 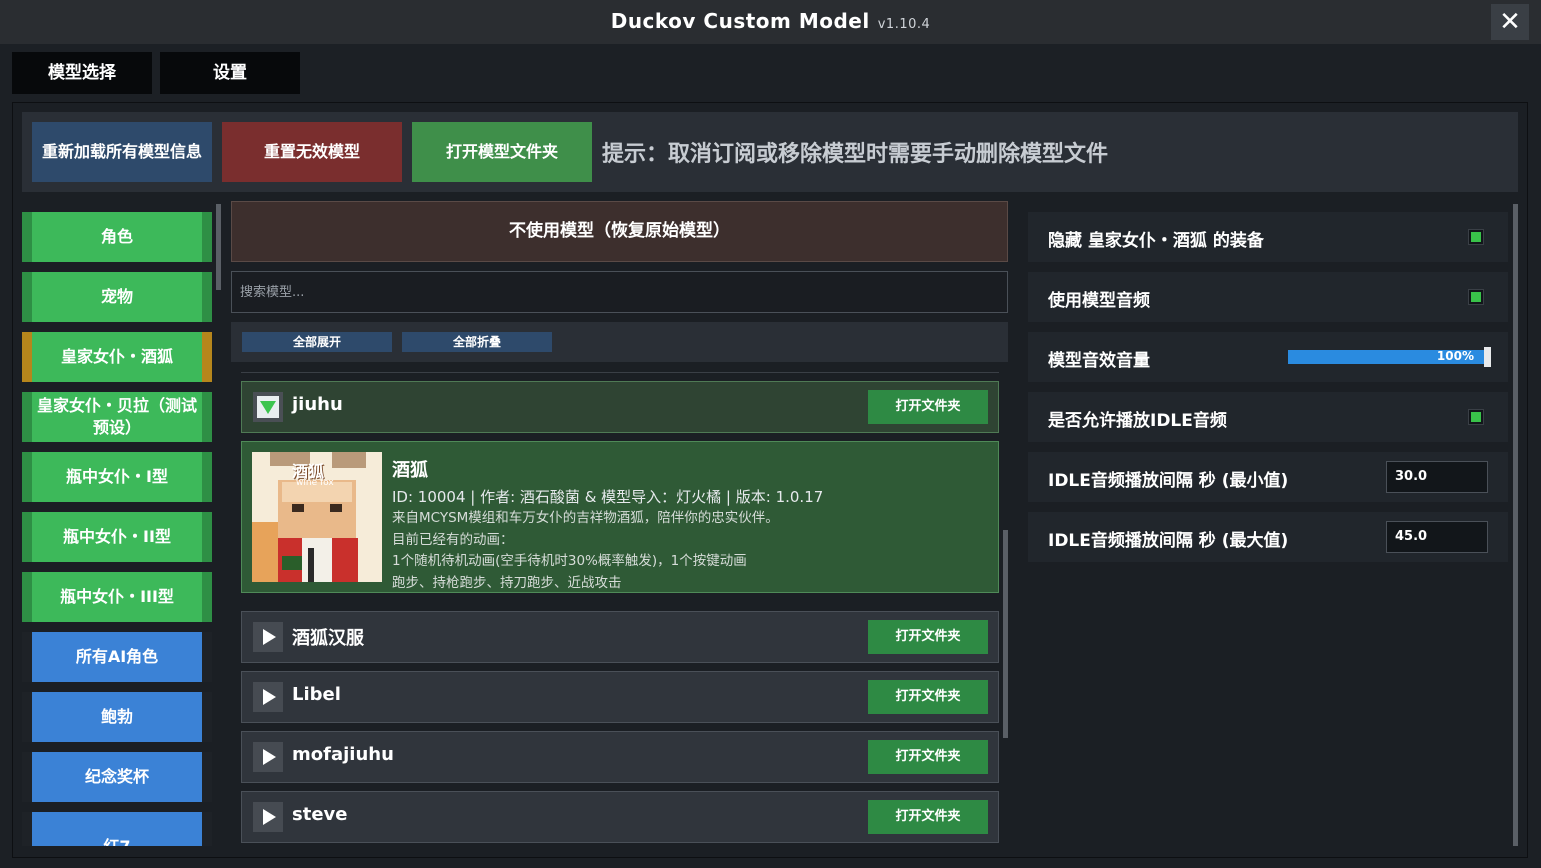 I want to click on model-row-jiuhu-hanfu: 酒狐汉服 打开文件夹, so click(x=620, y=637).